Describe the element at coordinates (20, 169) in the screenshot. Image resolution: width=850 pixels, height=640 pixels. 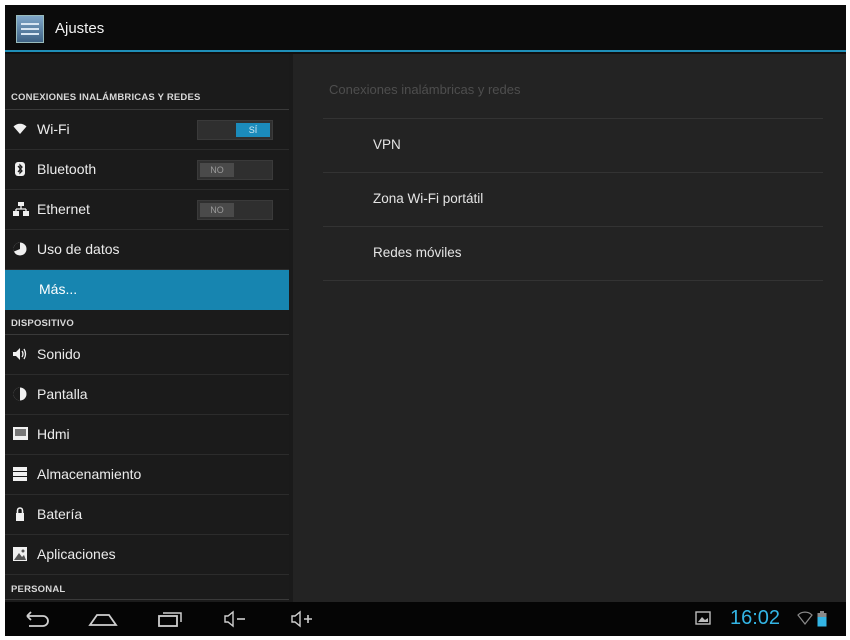
I see `bluetooth-icon` at that location.